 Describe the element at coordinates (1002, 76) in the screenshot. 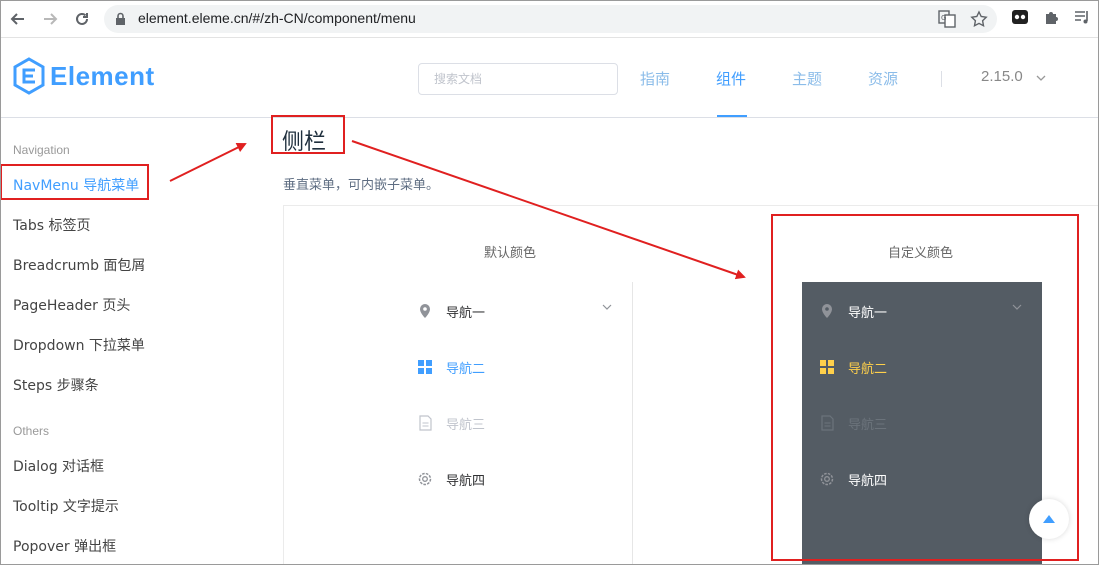

I see `version-select: 2.15.0` at that location.